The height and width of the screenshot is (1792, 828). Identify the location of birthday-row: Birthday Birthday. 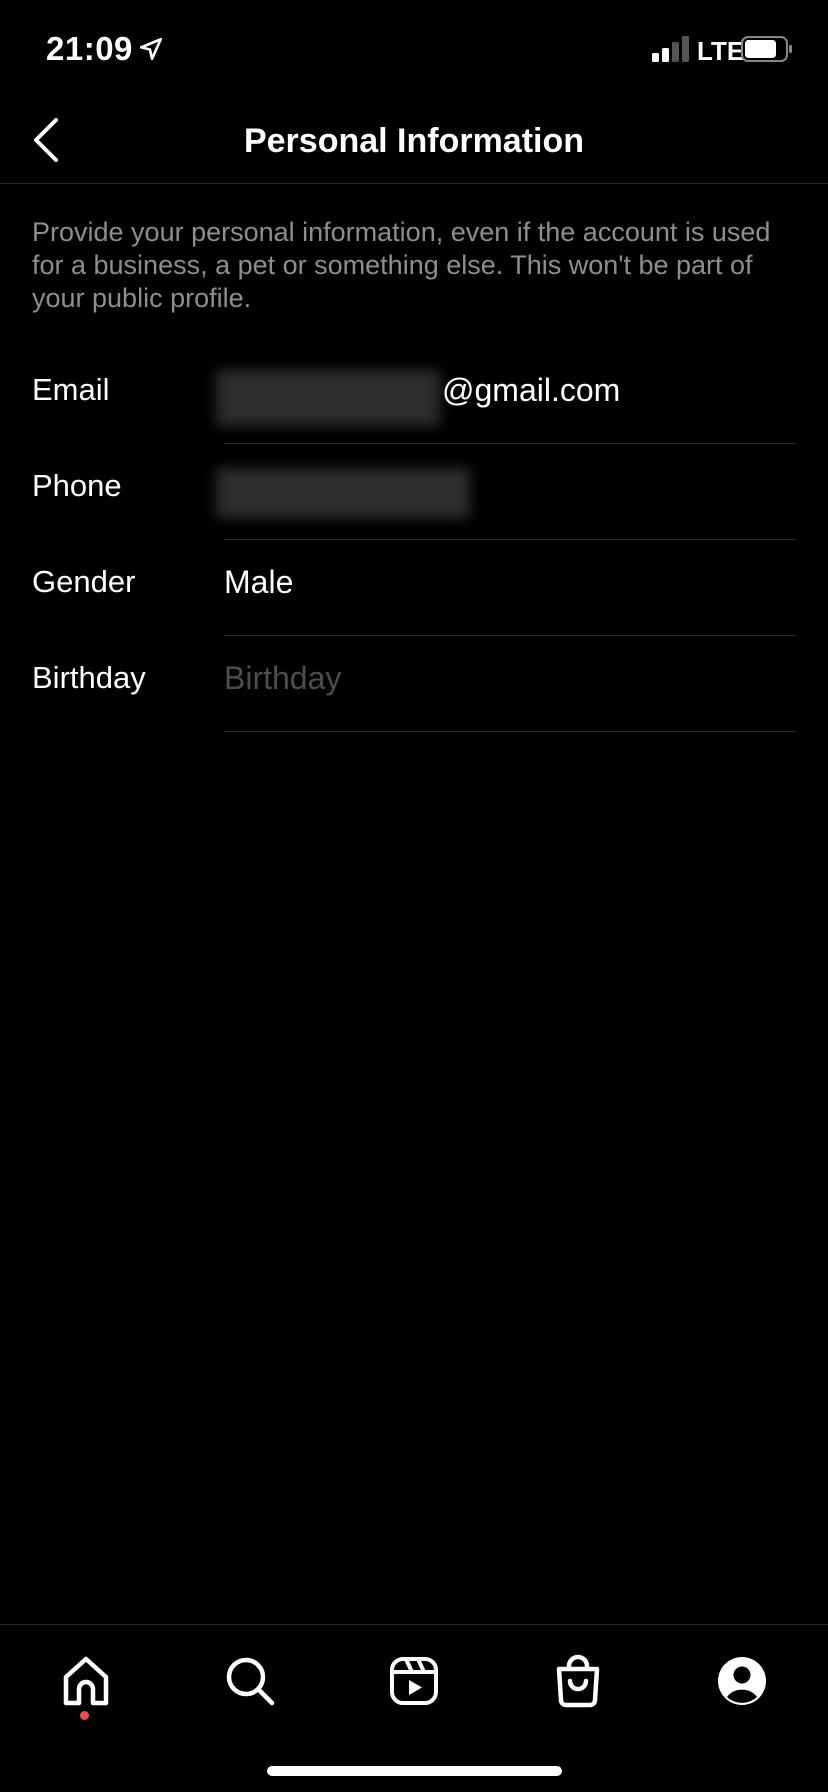
(414, 684).